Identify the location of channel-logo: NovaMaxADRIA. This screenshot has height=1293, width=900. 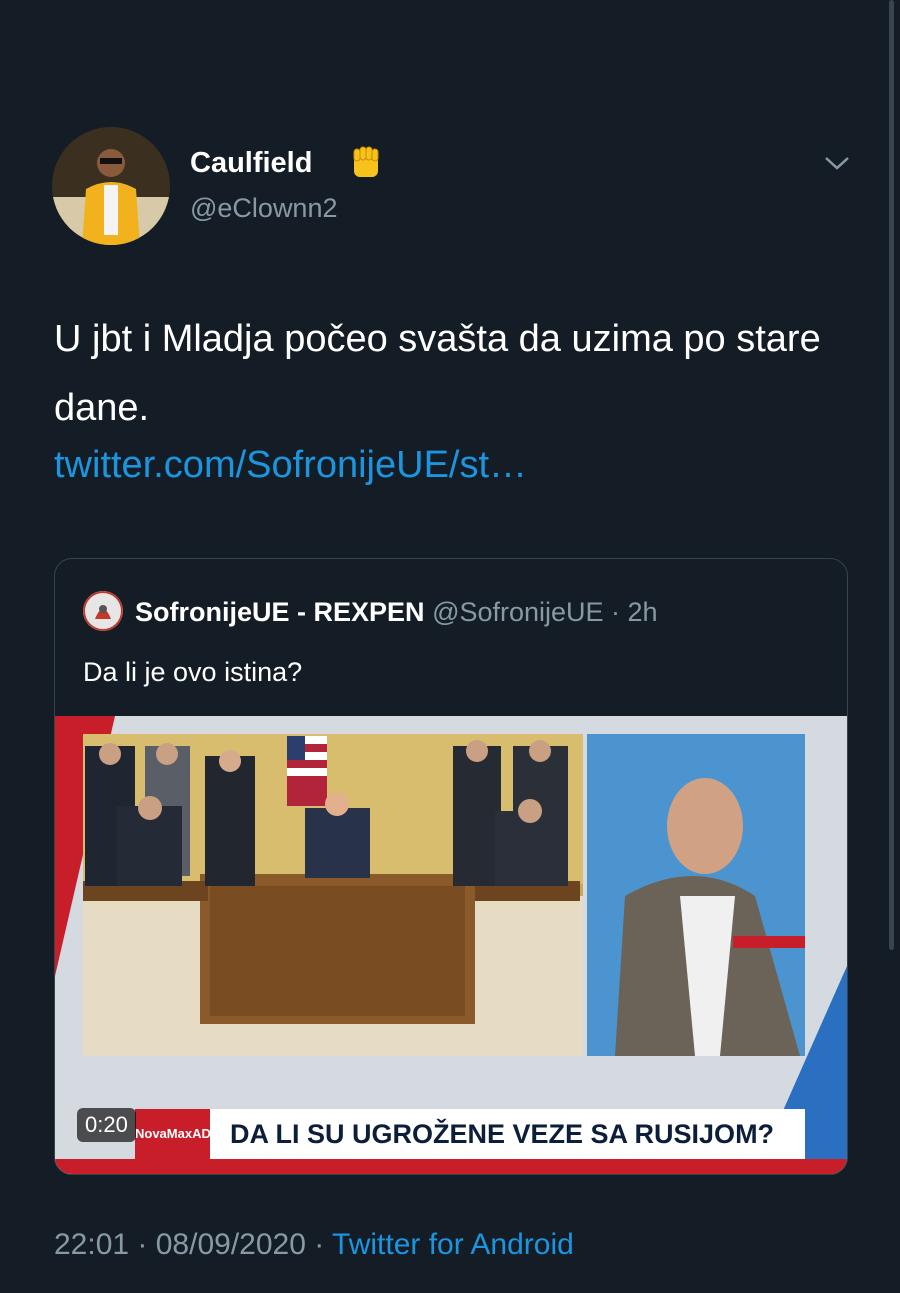
(184, 1134).